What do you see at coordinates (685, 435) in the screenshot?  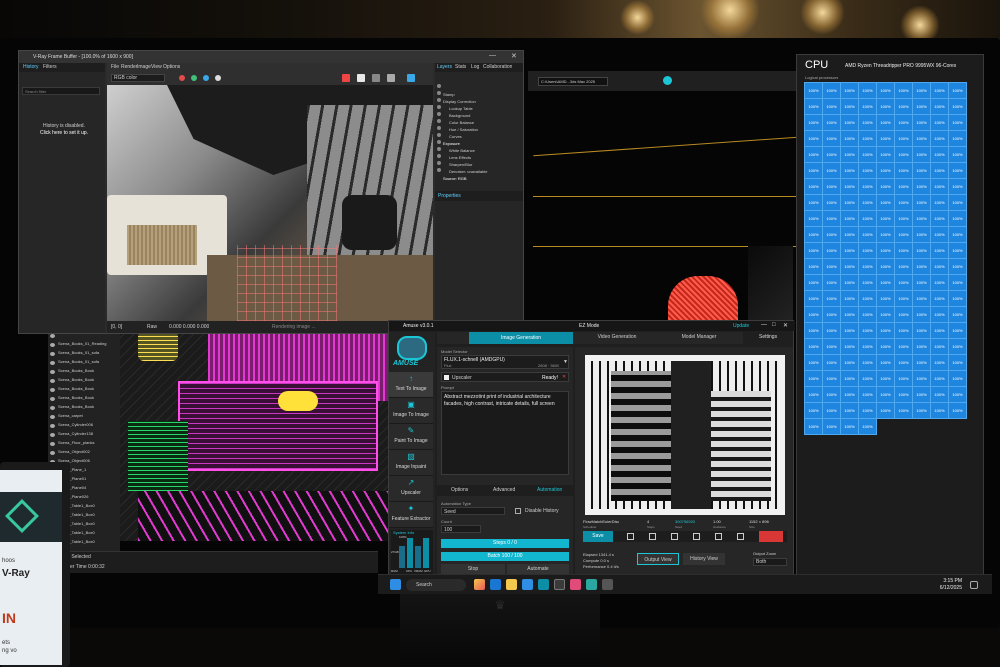 I see `output-image` at bounding box center [685, 435].